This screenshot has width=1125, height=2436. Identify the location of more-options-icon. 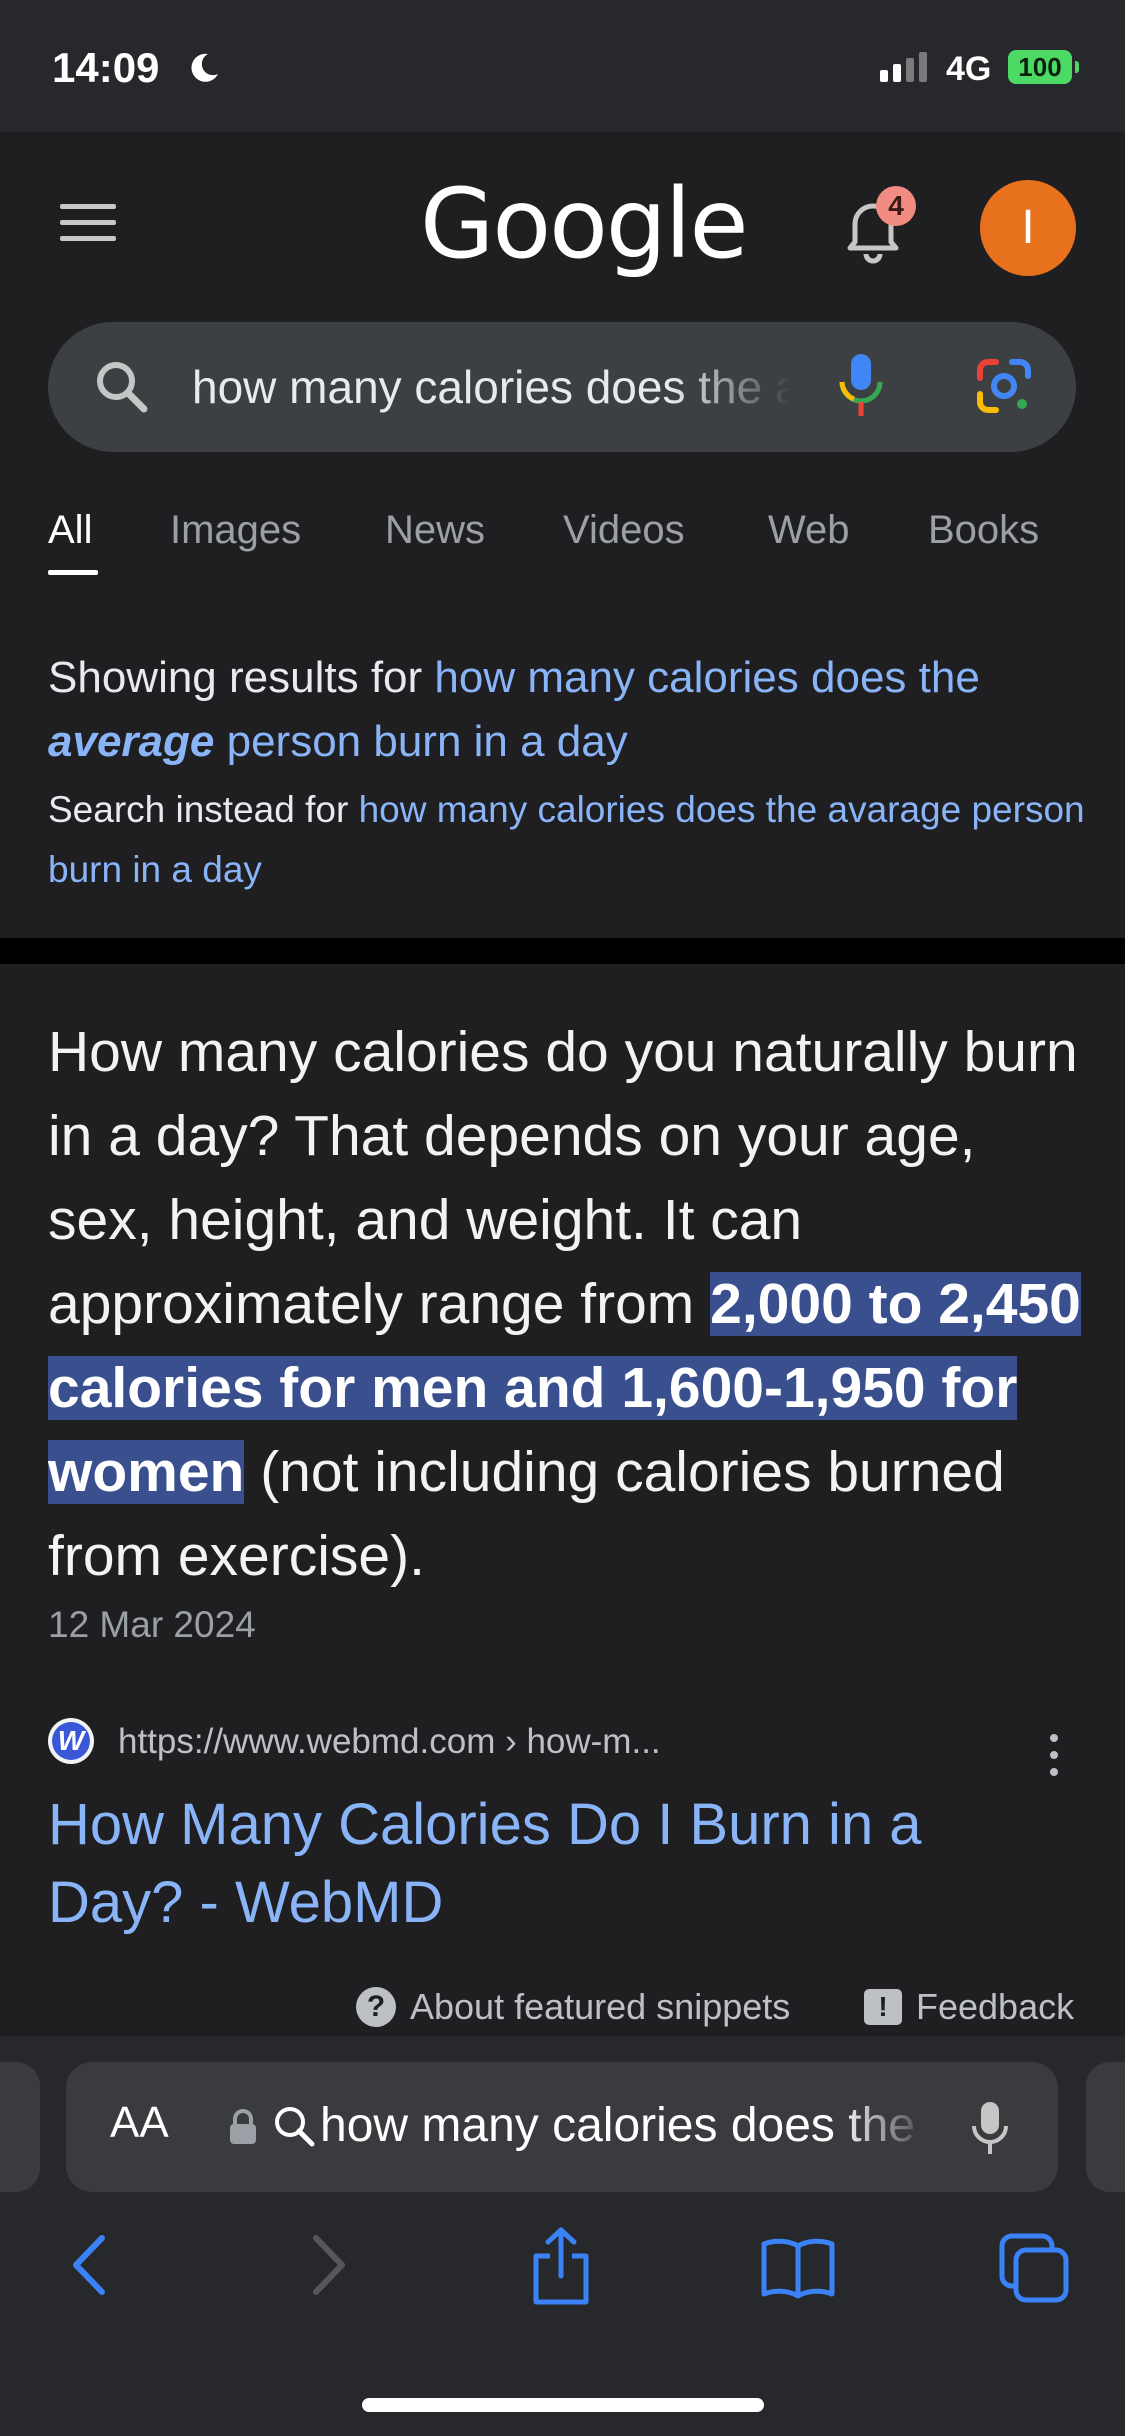
(1055, 1757).